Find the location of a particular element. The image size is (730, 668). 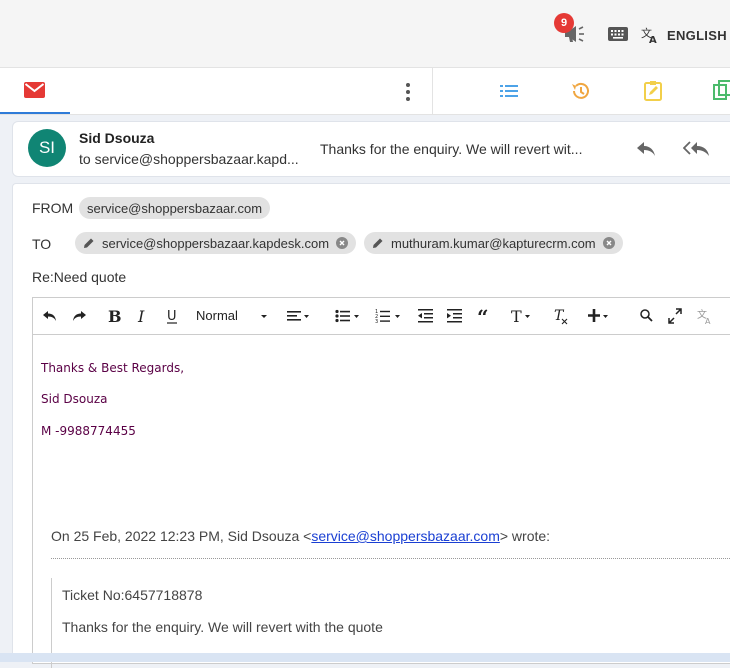

list-icon is located at coordinates (509, 91).